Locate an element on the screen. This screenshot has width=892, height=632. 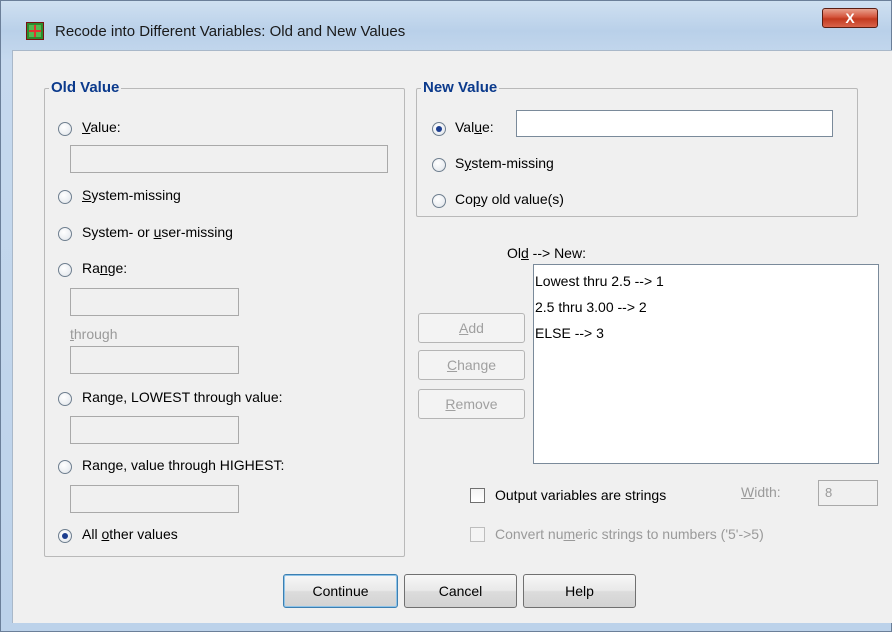
copy-old-values-radio is located at coordinates (439, 201).